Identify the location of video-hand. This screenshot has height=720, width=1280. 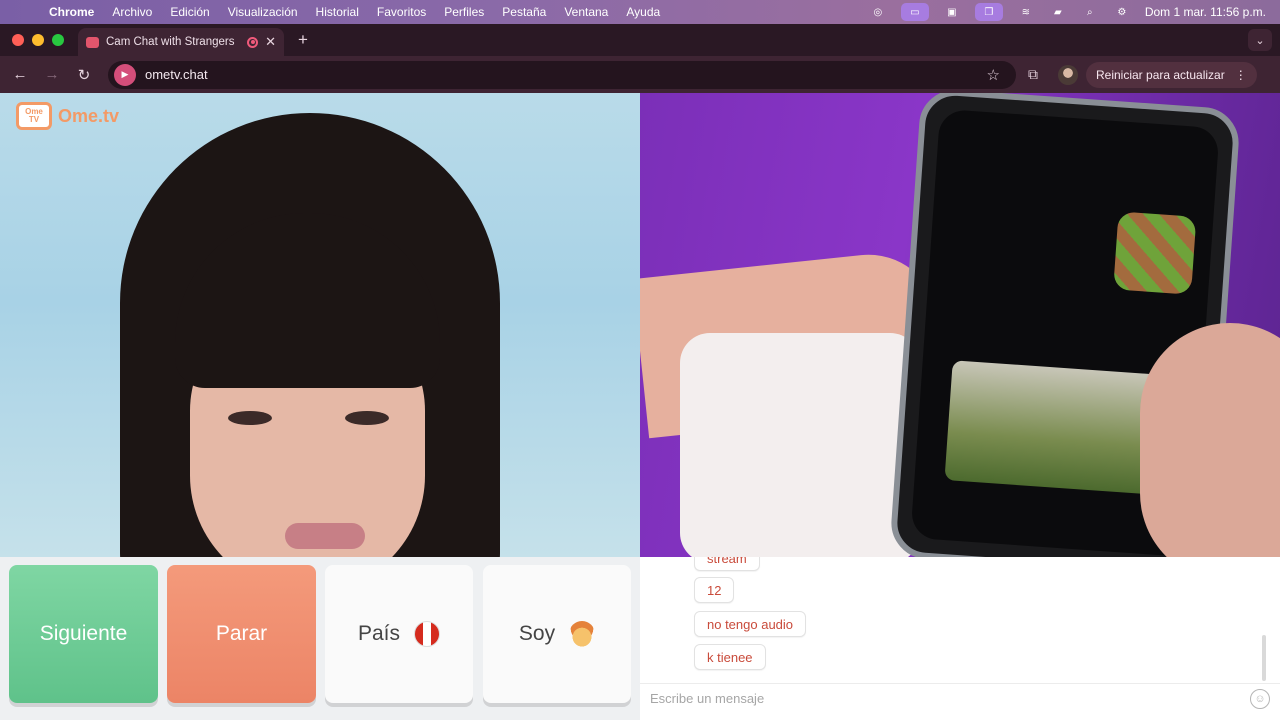
(1210, 440).